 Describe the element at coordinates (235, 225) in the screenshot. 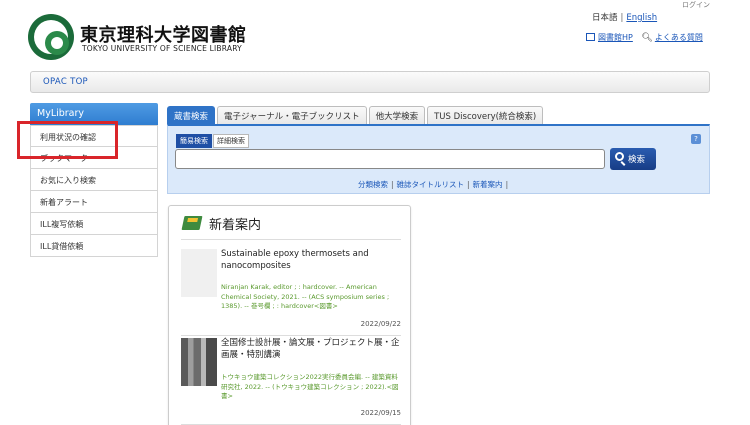

I see `new-arrivals-title: 新着案内` at that location.